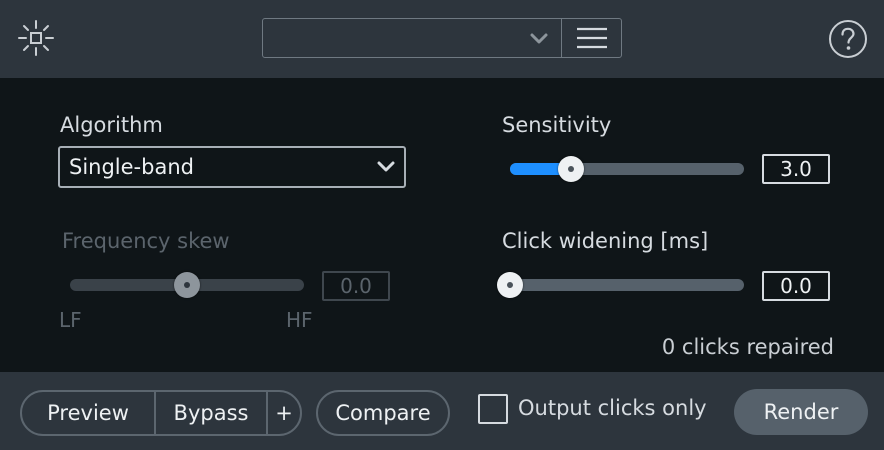 This screenshot has height=450, width=884. What do you see at coordinates (848, 39) in the screenshot?
I see `help-circle-icon` at bounding box center [848, 39].